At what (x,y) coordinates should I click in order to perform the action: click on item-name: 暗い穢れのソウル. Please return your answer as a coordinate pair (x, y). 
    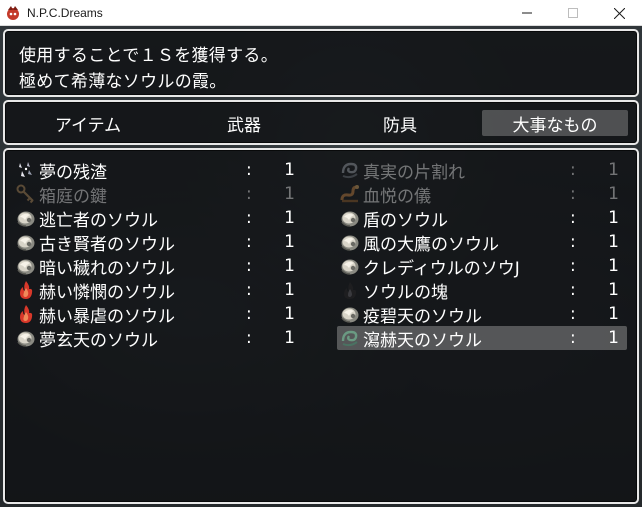
    Looking at the image, I should click on (107, 268).